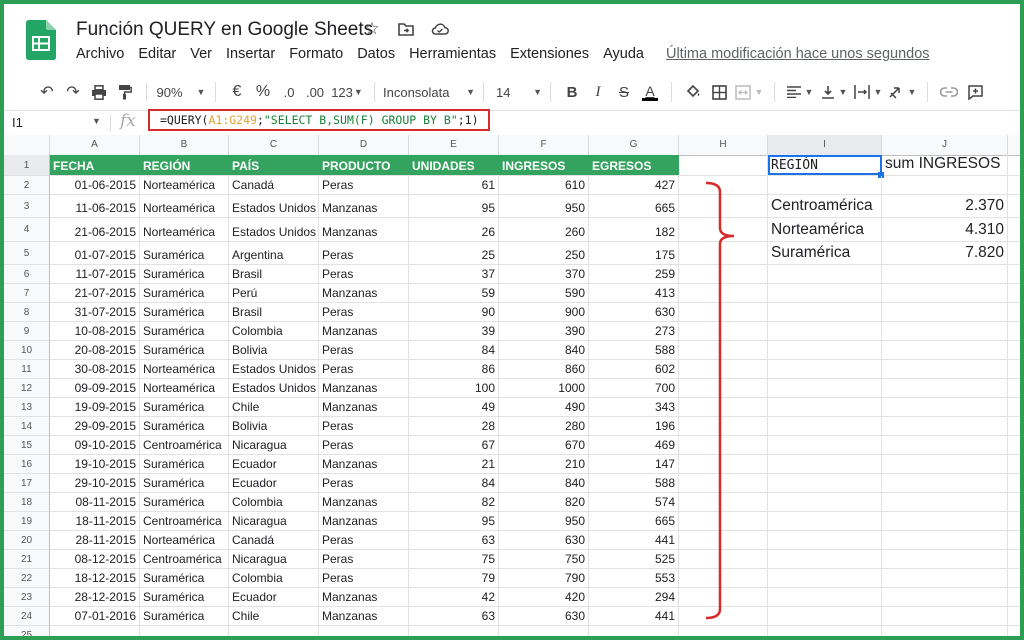 The height and width of the screenshot is (640, 1024). What do you see at coordinates (723, 165) in the screenshot?
I see `cell-h1` at bounding box center [723, 165].